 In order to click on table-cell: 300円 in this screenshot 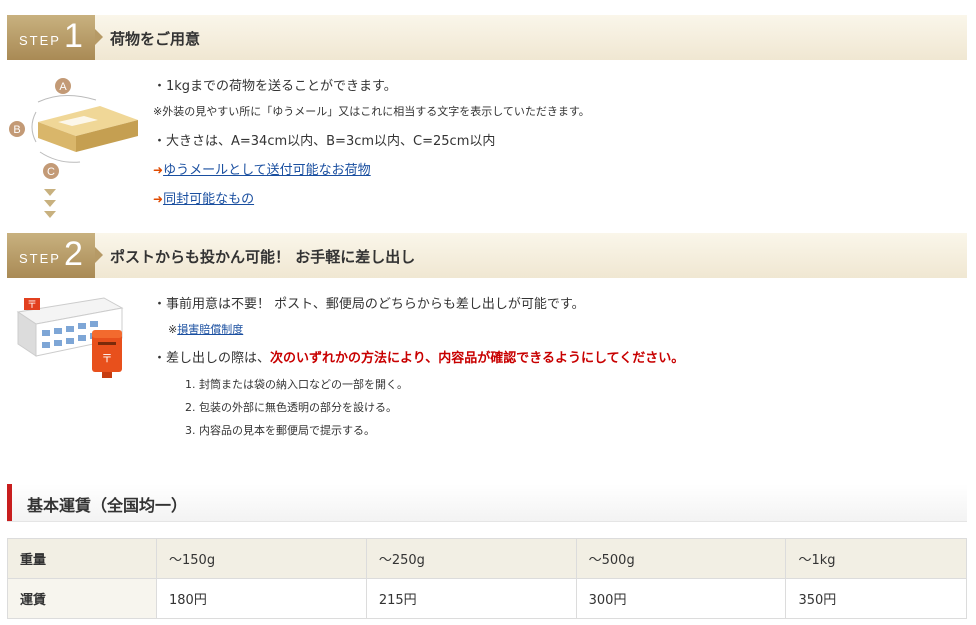, I will do `click(681, 598)`.